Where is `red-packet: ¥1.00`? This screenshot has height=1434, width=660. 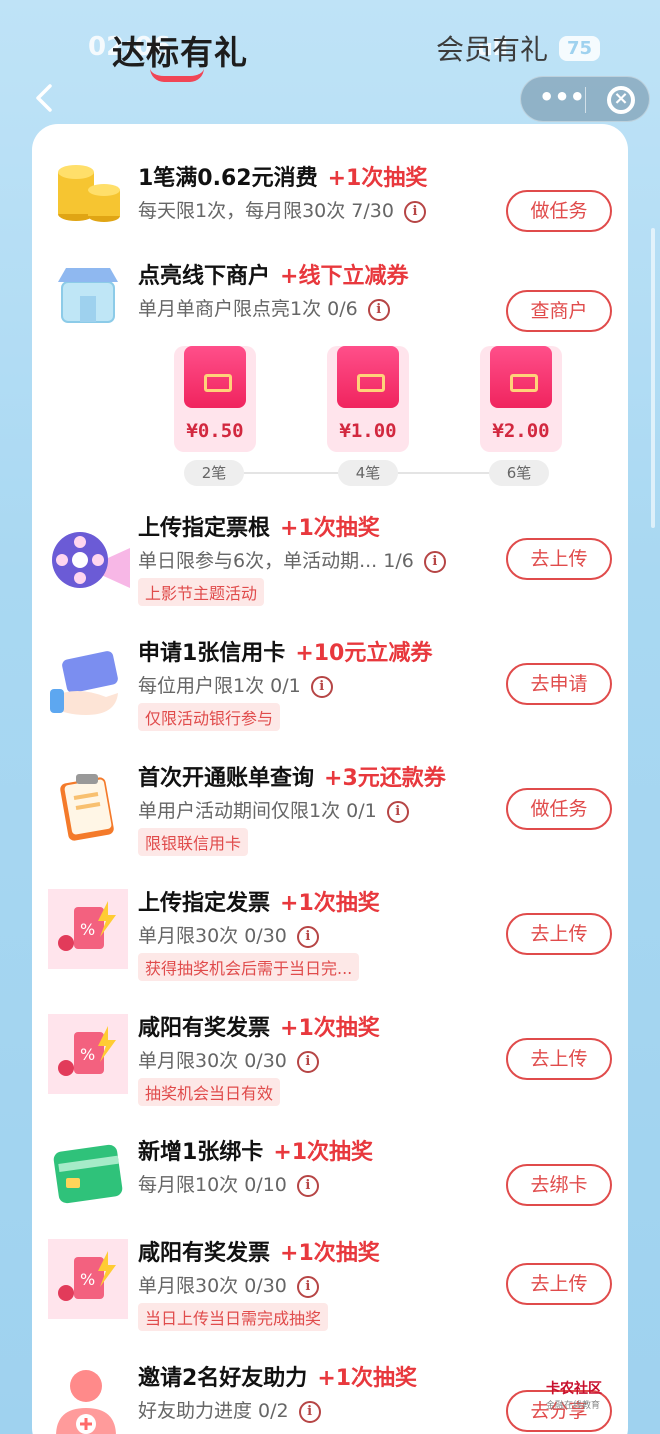 red-packet: ¥1.00 is located at coordinates (368, 399).